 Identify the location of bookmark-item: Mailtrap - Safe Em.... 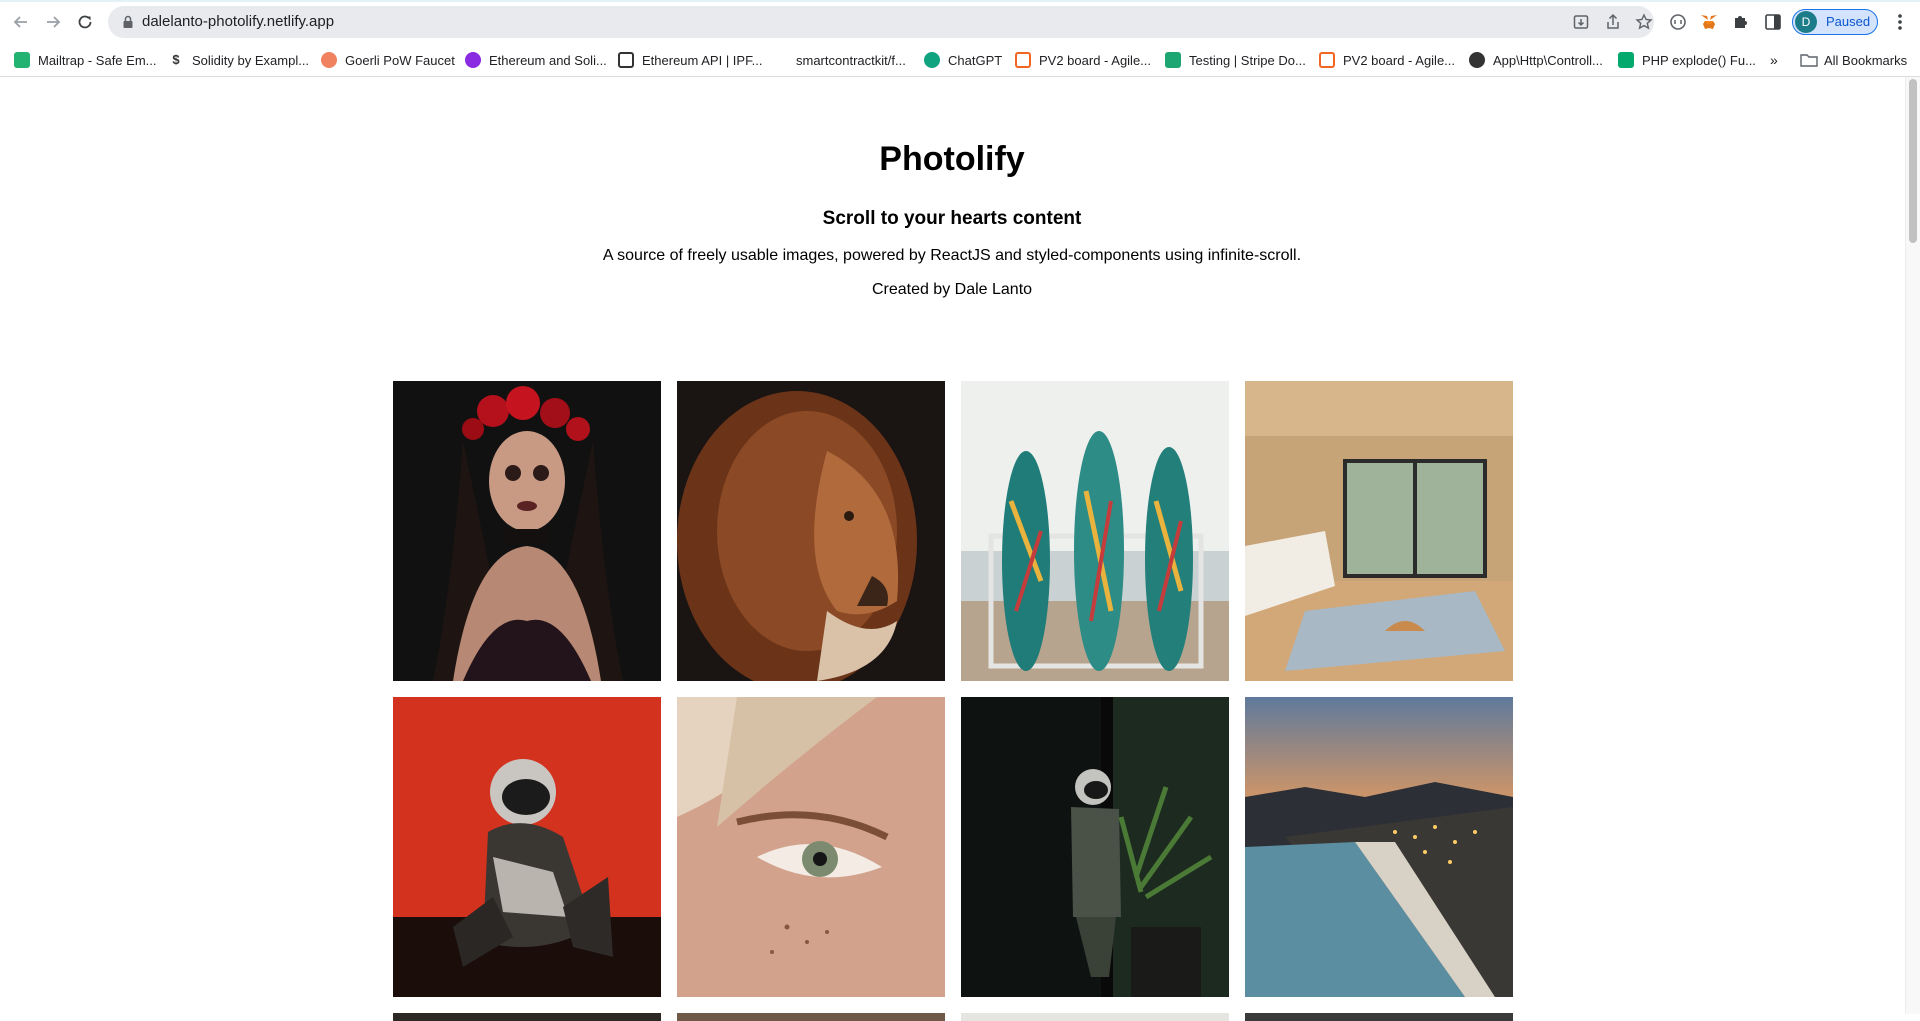
(85, 60).